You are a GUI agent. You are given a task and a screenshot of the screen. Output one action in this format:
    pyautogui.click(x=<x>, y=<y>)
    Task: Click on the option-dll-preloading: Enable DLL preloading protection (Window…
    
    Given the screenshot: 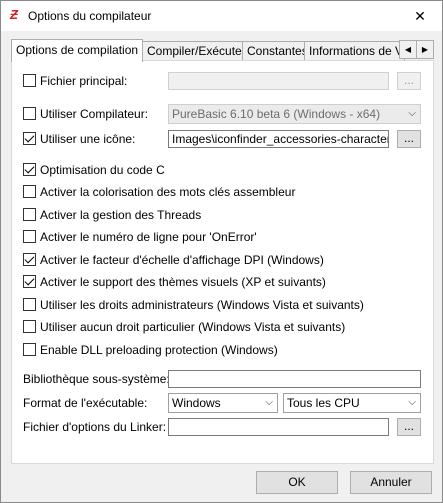 What is the action you would take?
    pyautogui.click(x=173, y=350)
    